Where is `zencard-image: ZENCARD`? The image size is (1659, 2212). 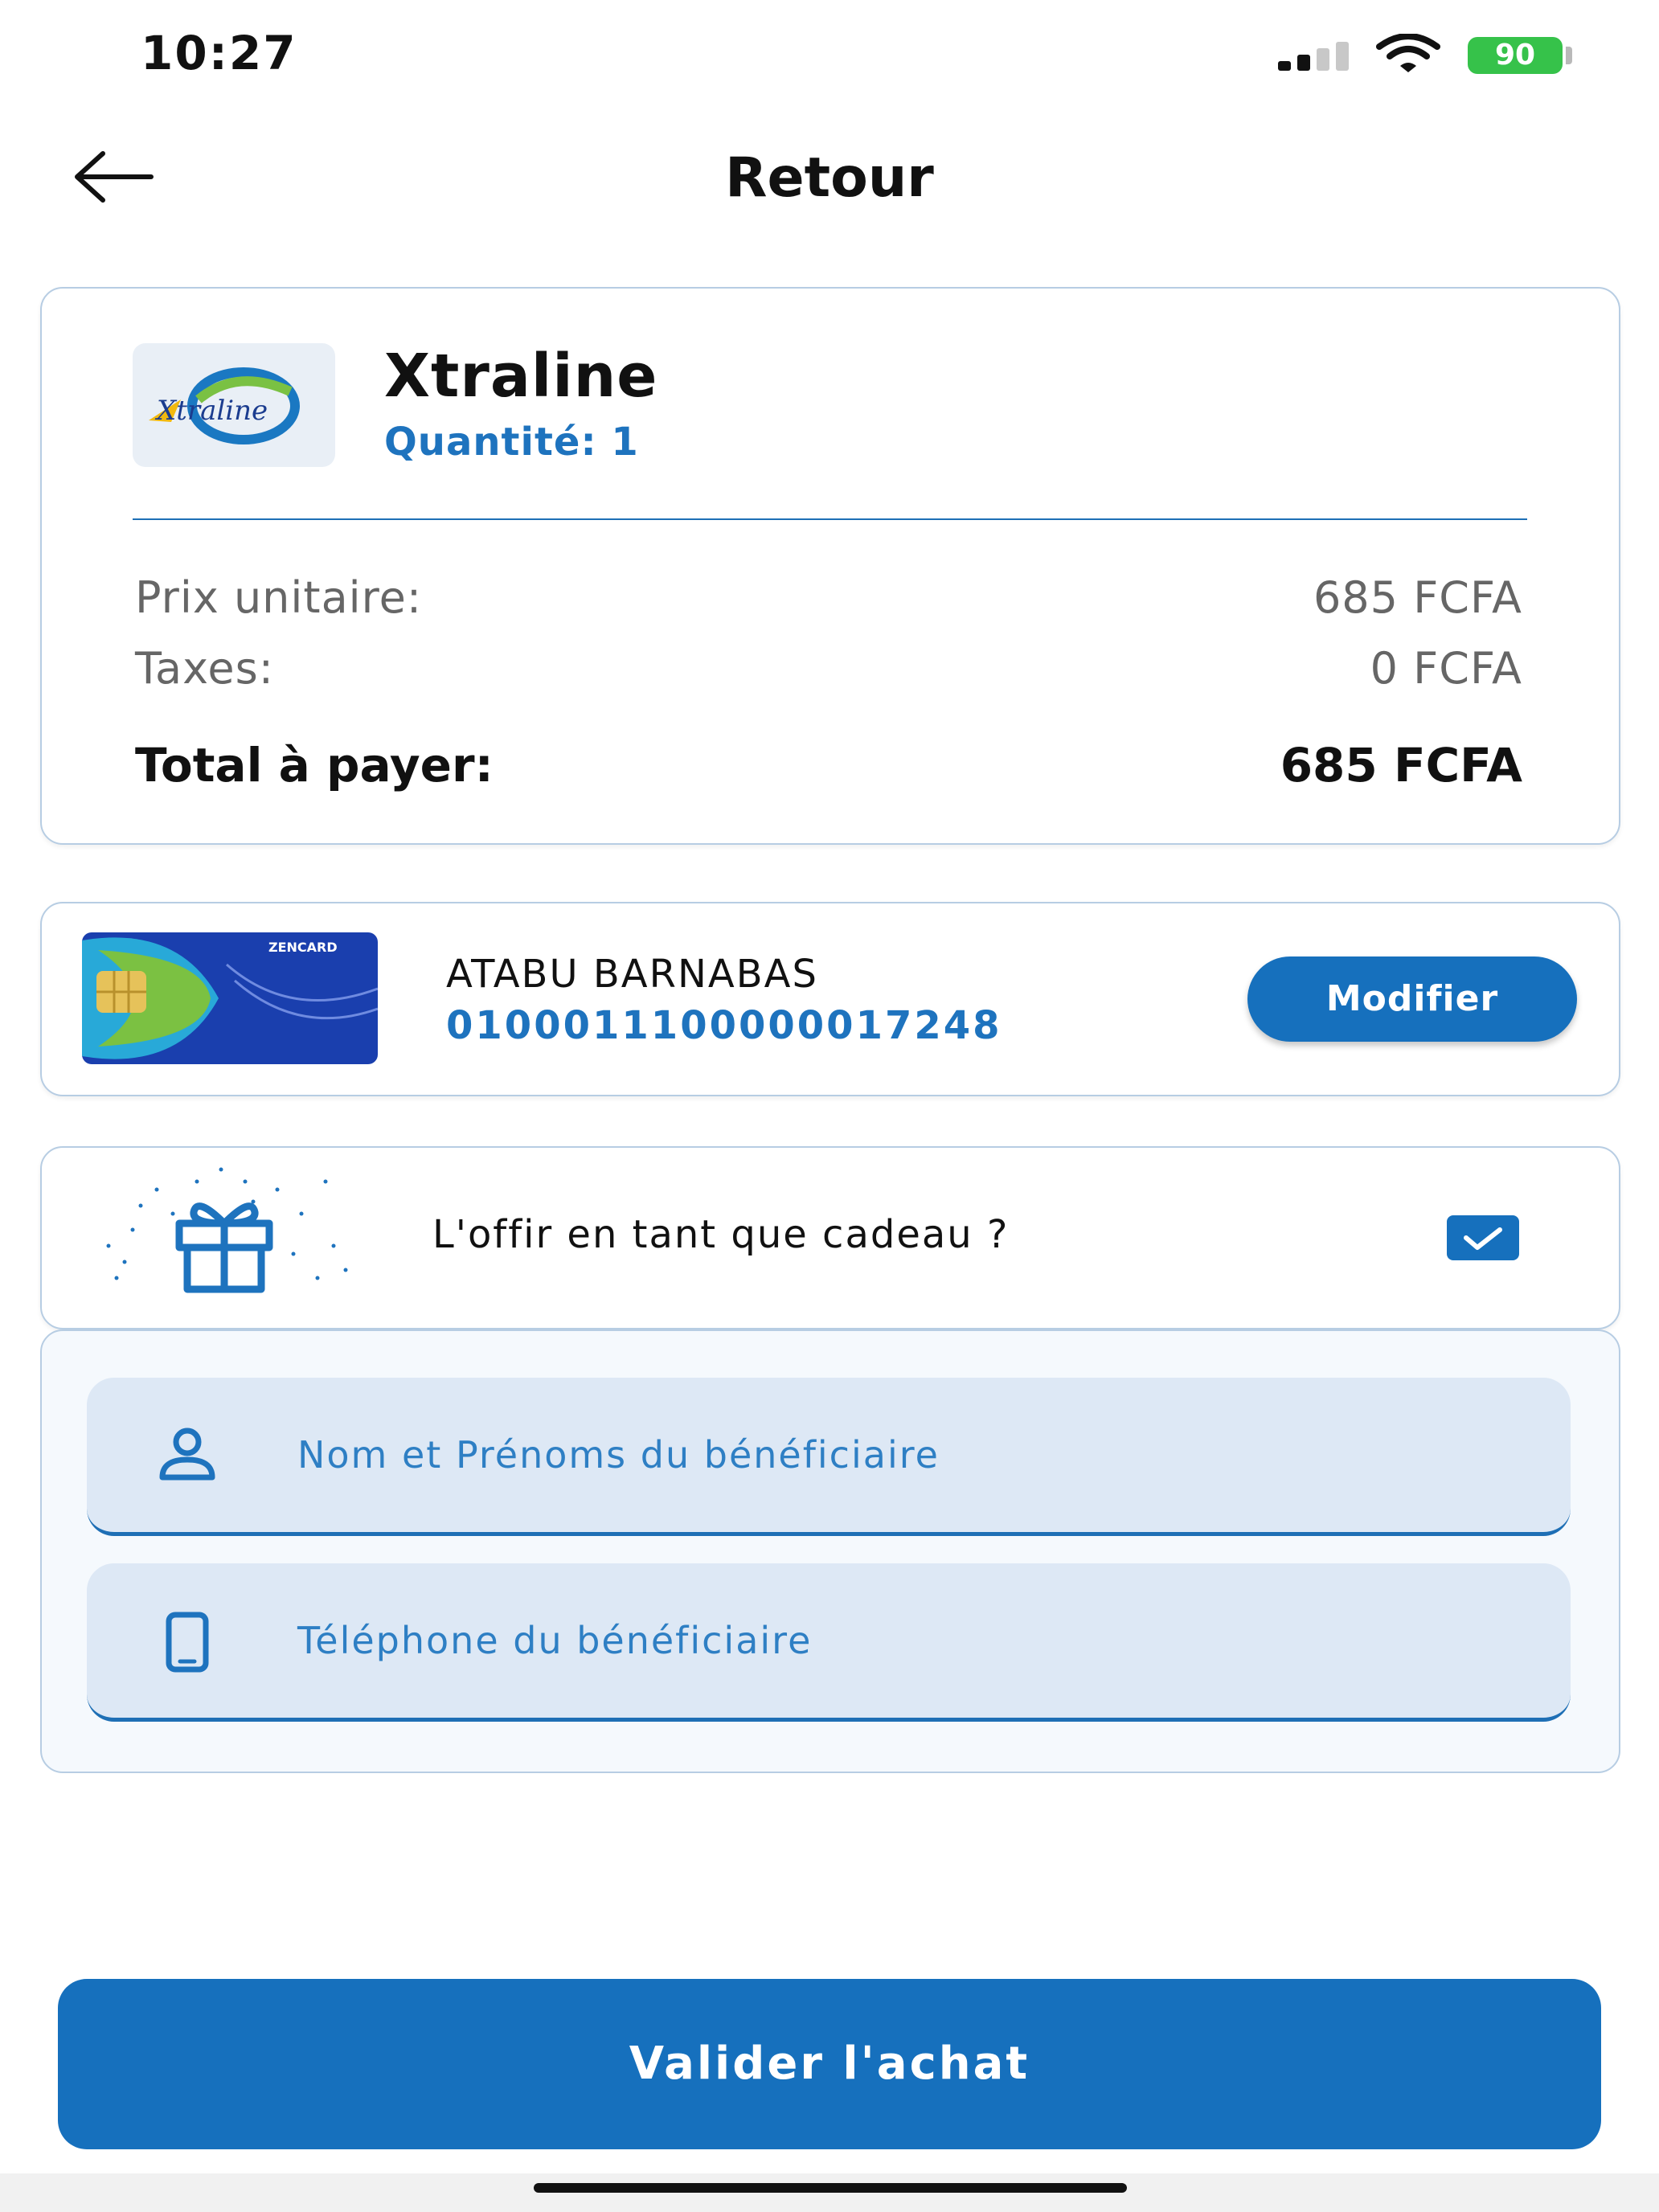 zencard-image: ZENCARD is located at coordinates (230, 998).